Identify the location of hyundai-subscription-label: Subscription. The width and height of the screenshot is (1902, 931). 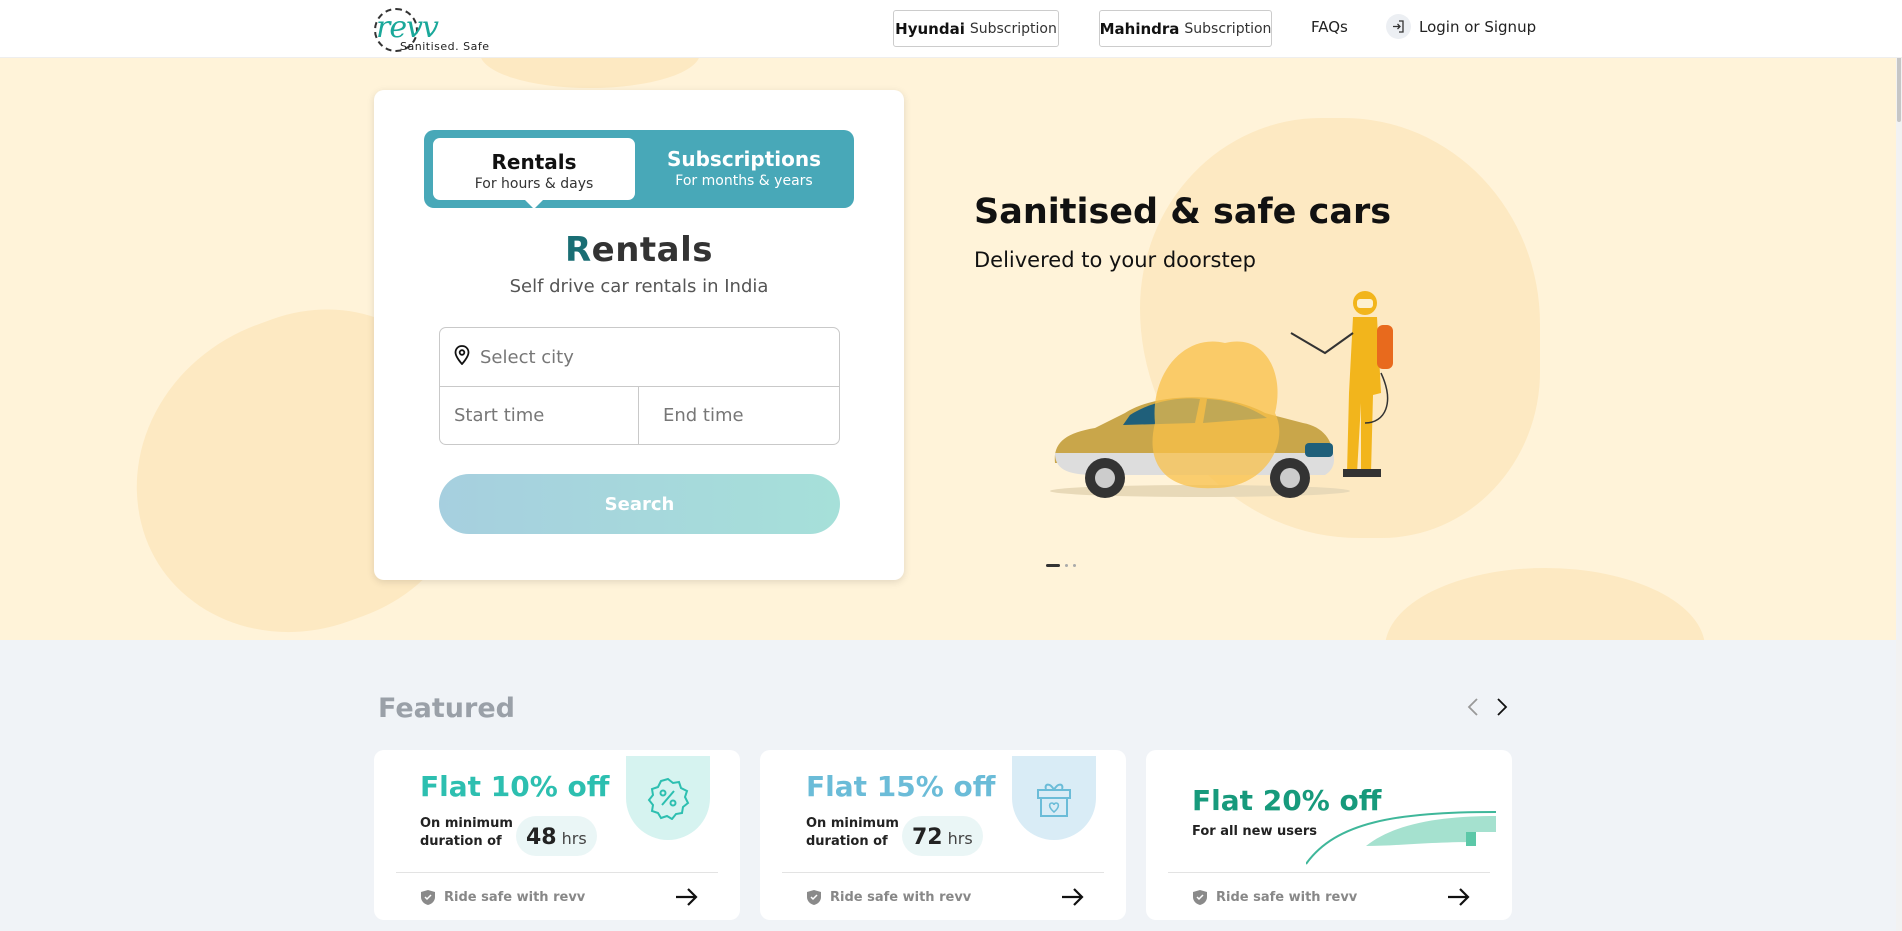
(1013, 28).